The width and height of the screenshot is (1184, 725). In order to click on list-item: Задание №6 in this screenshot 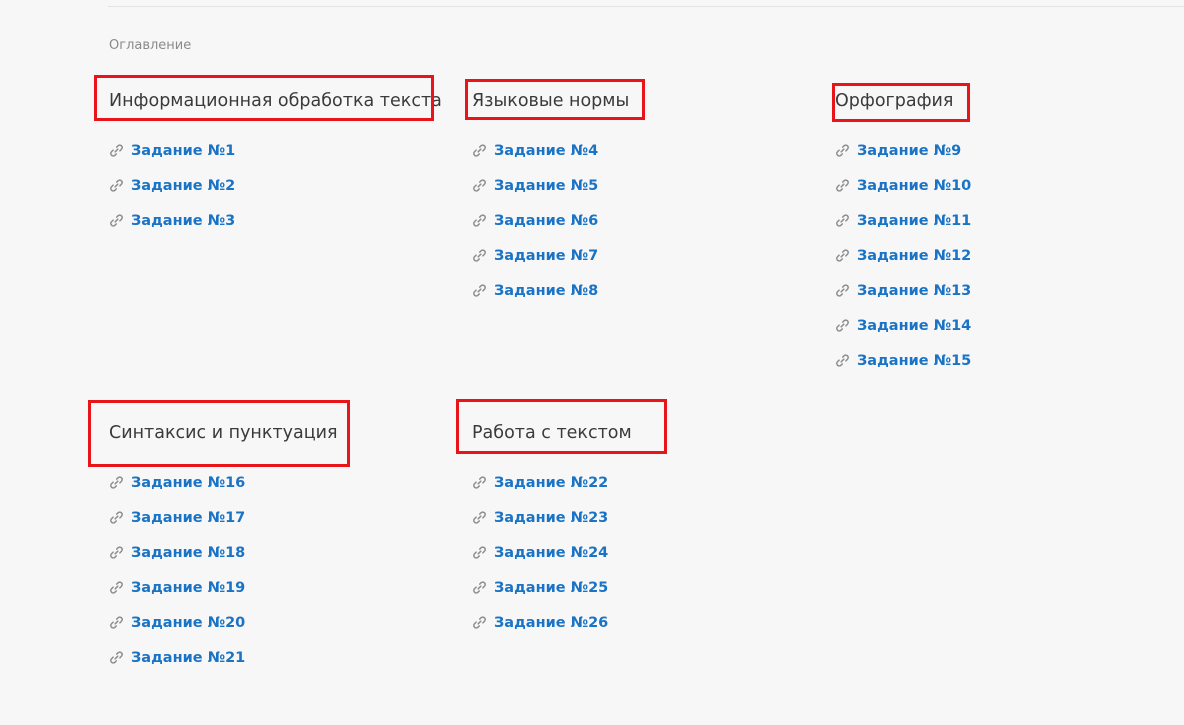, I will do `click(550, 220)`.